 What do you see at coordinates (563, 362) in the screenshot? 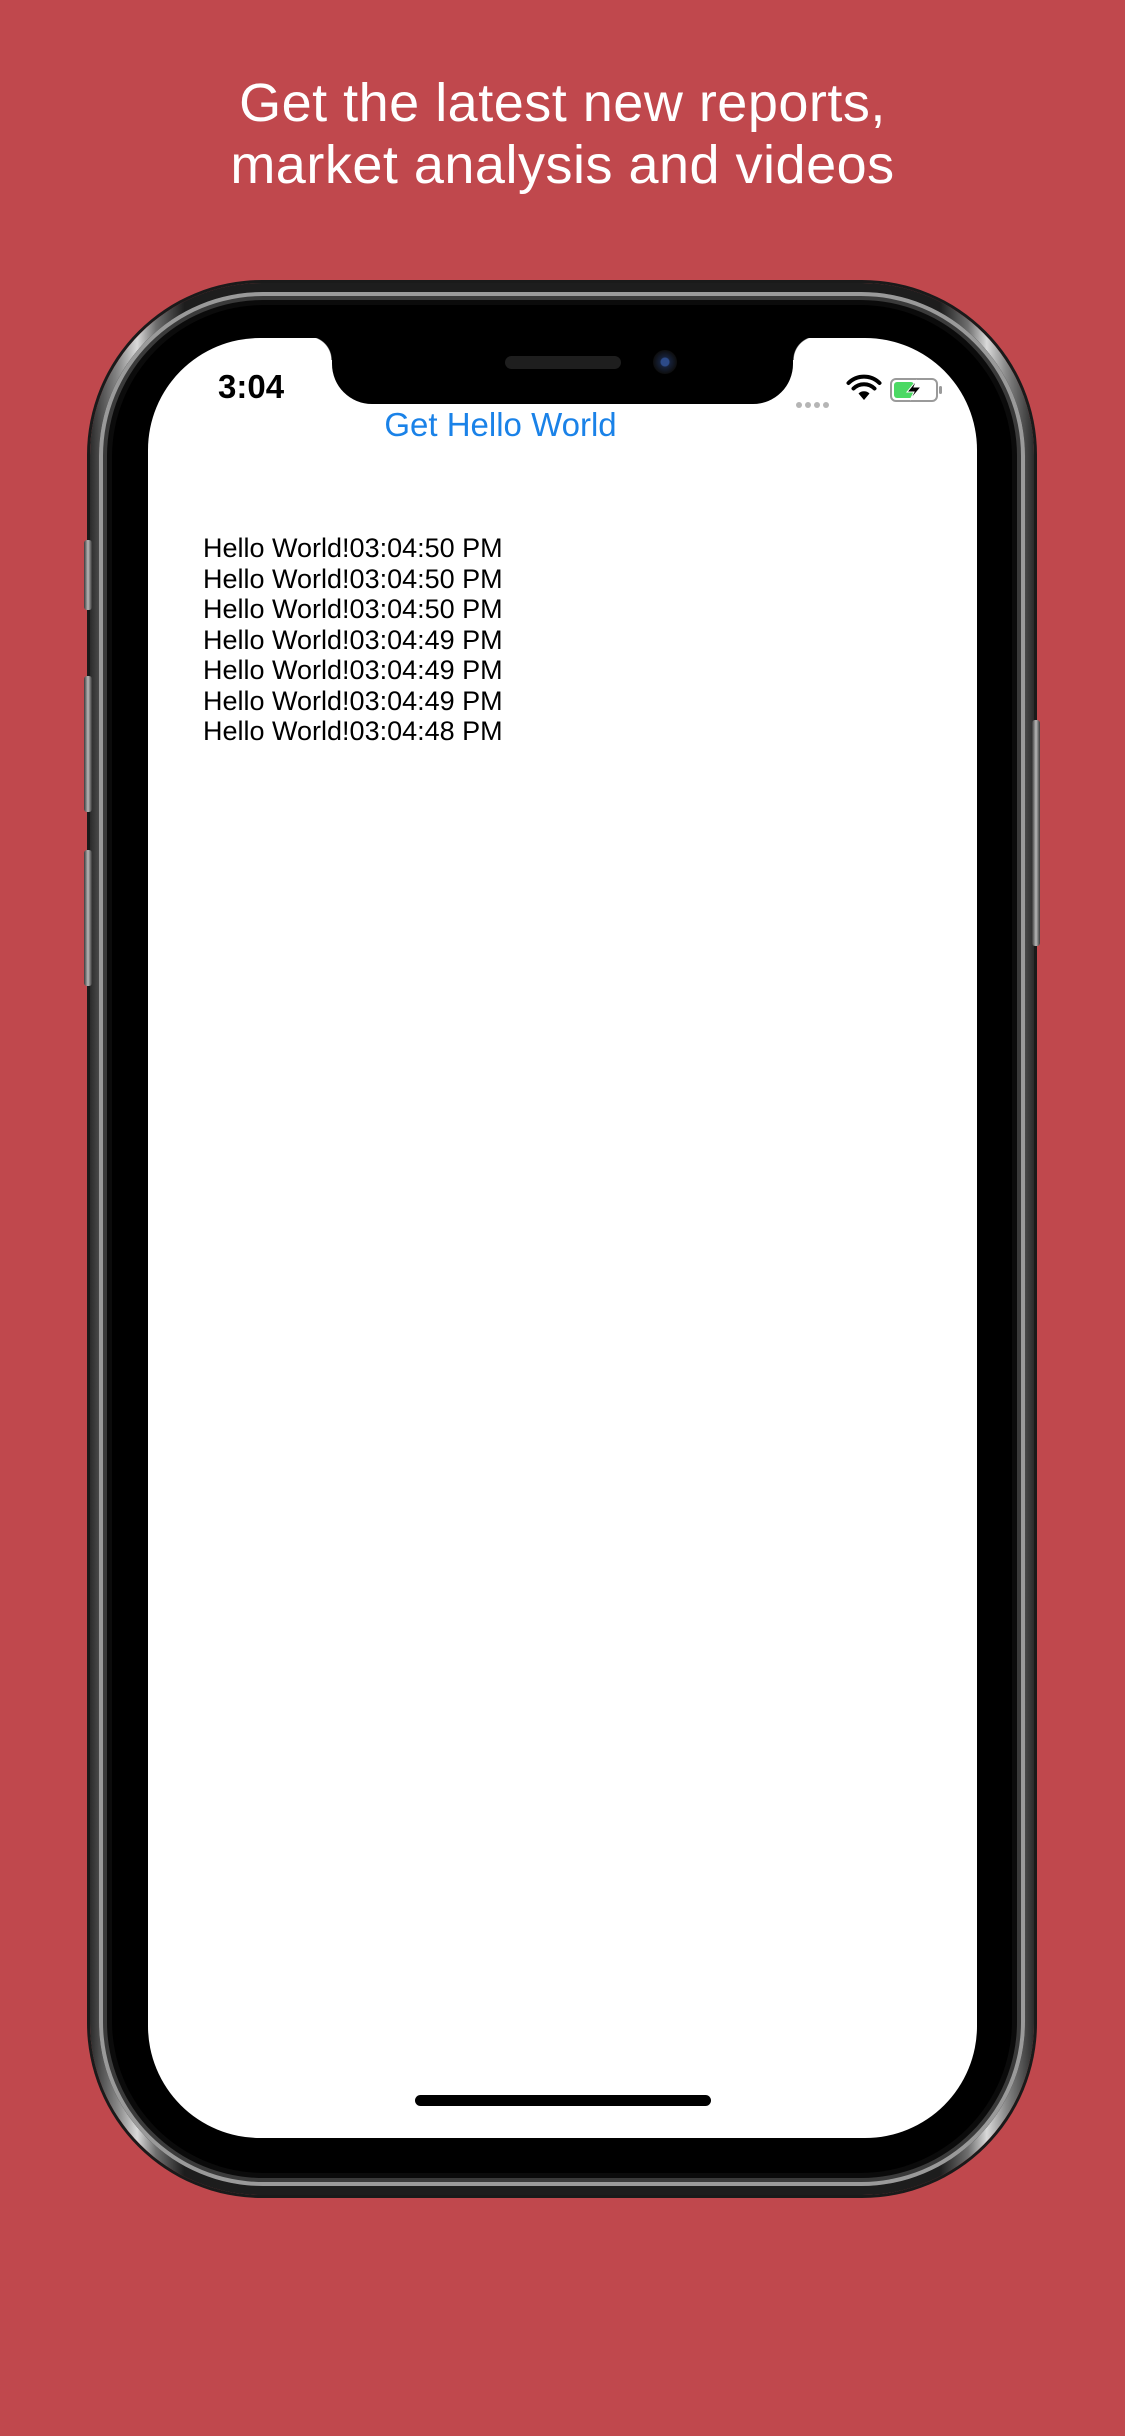
I see `earpiece-speaker` at bounding box center [563, 362].